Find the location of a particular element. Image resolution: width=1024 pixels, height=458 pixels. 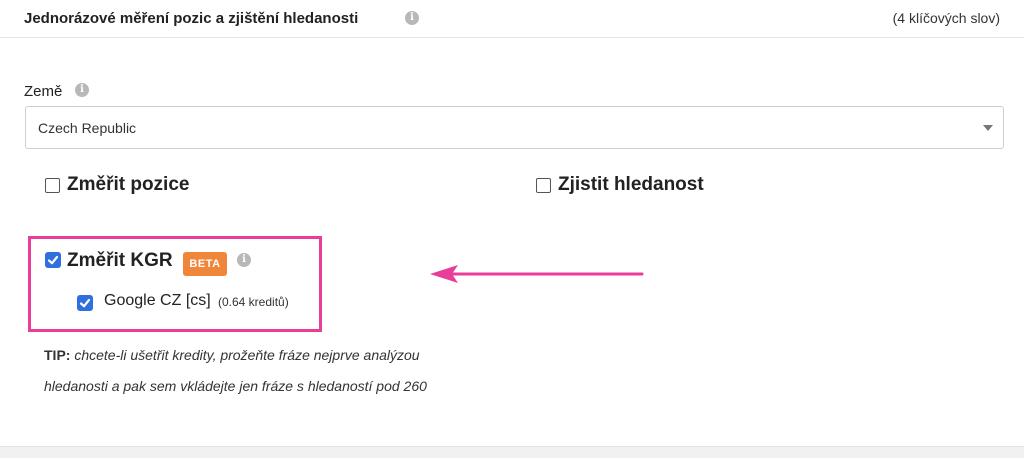

country-info-icon: i is located at coordinates (82, 90).